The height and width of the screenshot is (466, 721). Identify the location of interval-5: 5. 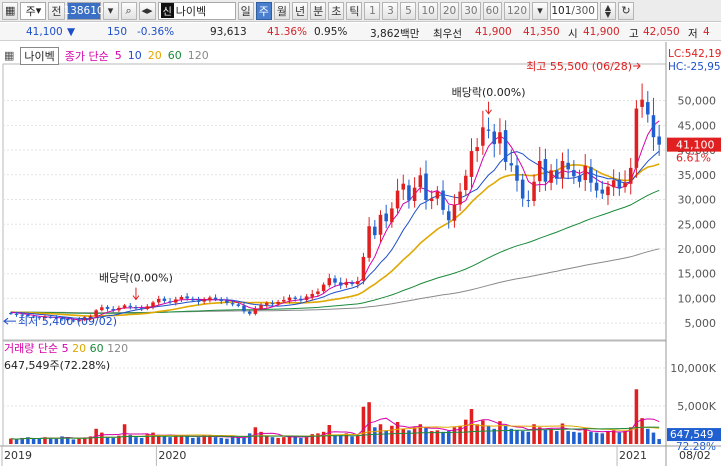
(408, 10).